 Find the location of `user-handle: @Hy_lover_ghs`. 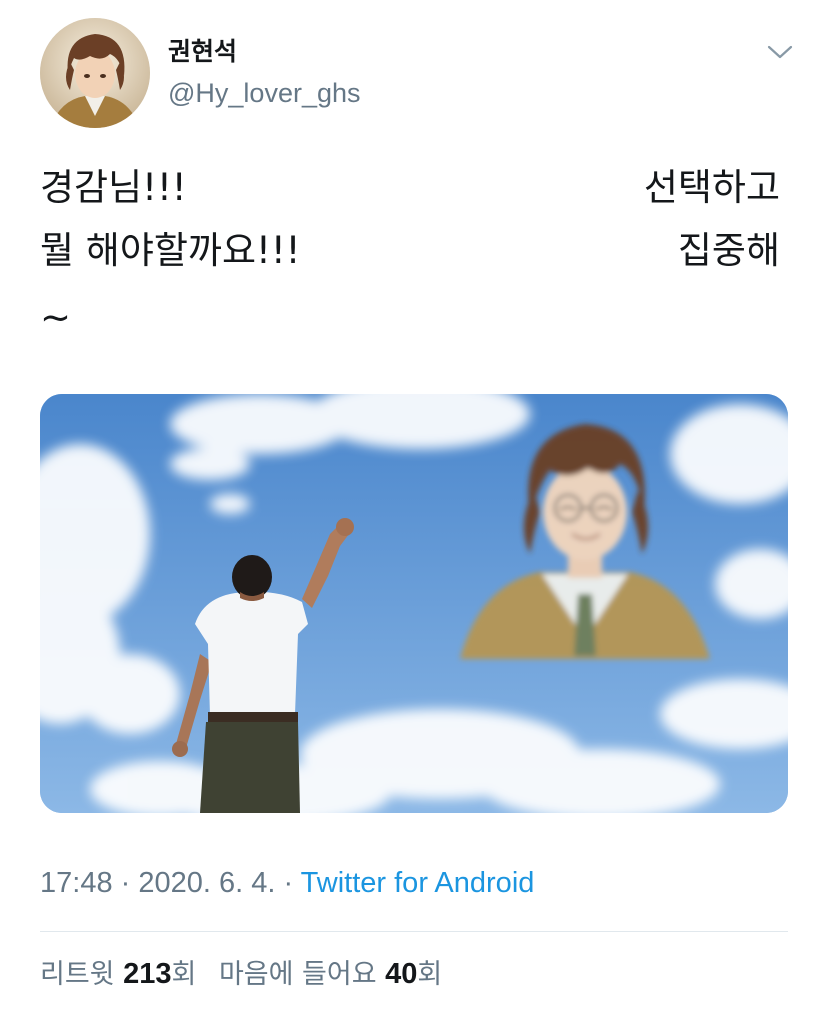

user-handle: @Hy_lover_ghs is located at coordinates (264, 93).